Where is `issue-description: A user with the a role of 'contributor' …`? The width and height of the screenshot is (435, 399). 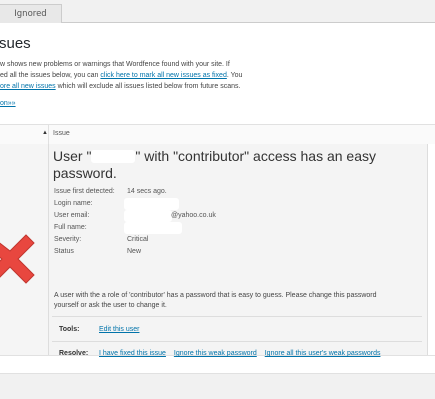 issue-description: A user with the a role of 'contributor' … is located at coordinates (215, 300).